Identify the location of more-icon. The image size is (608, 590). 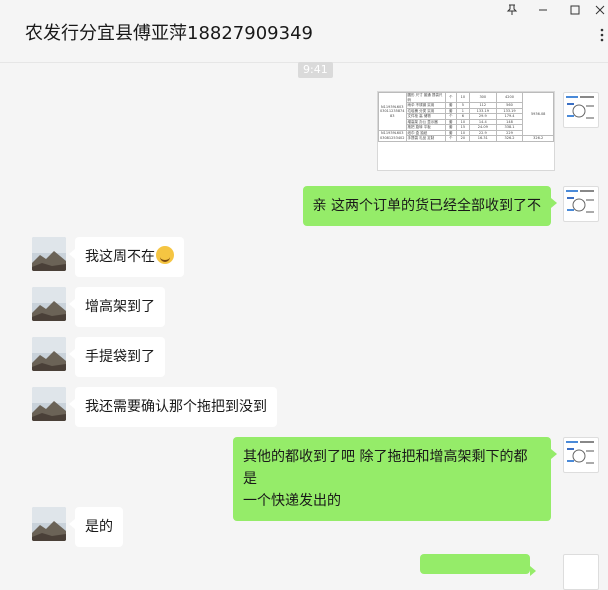
(602, 37).